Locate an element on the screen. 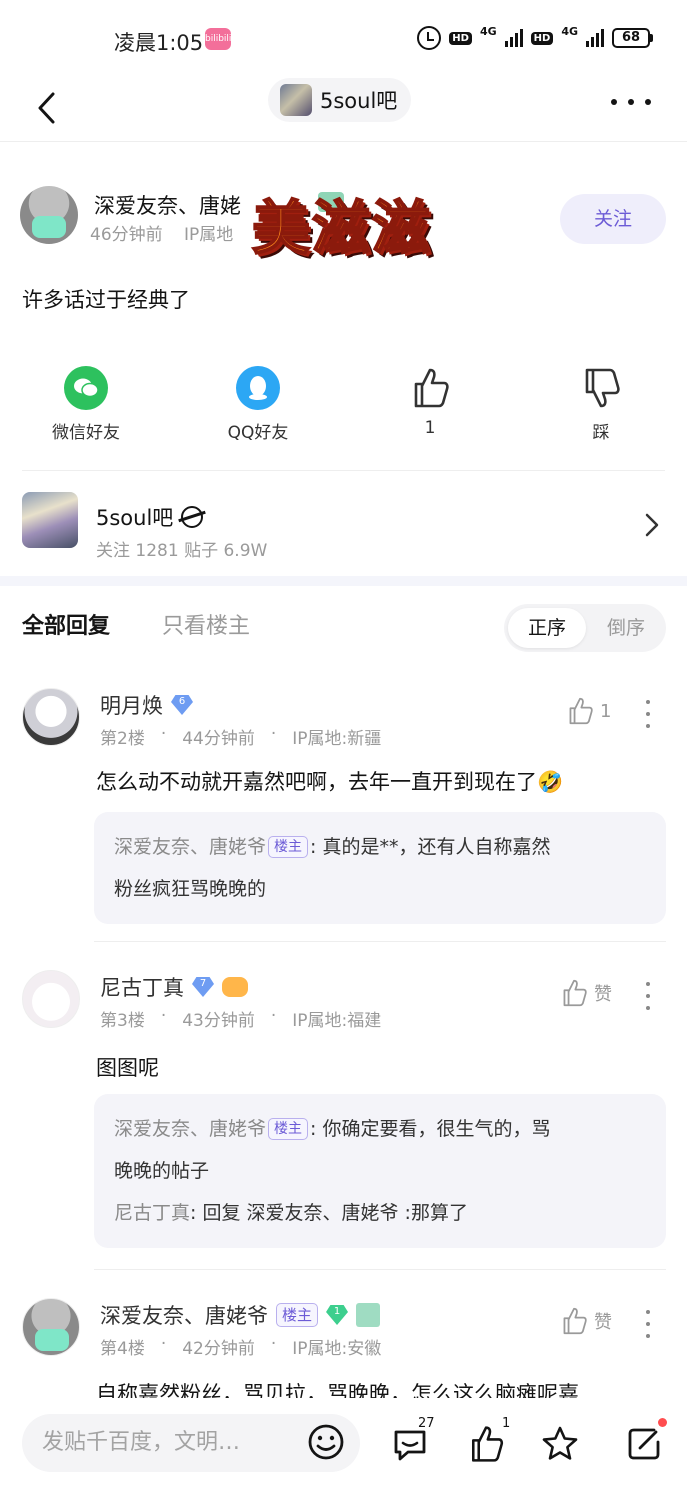 The width and height of the screenshot is (687, 1489). reply-name-row: 明月焕 6 is located at coordinates (146, 705).